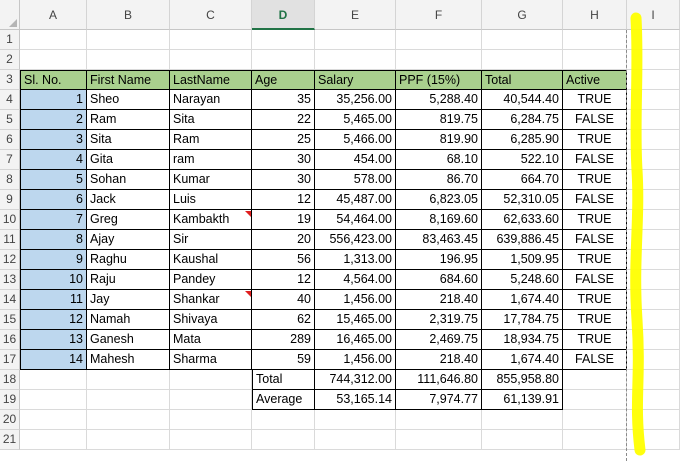 This screenshot has width=680, height=461. I want to click on yellow-highlight-annotation, so click(638, 234).